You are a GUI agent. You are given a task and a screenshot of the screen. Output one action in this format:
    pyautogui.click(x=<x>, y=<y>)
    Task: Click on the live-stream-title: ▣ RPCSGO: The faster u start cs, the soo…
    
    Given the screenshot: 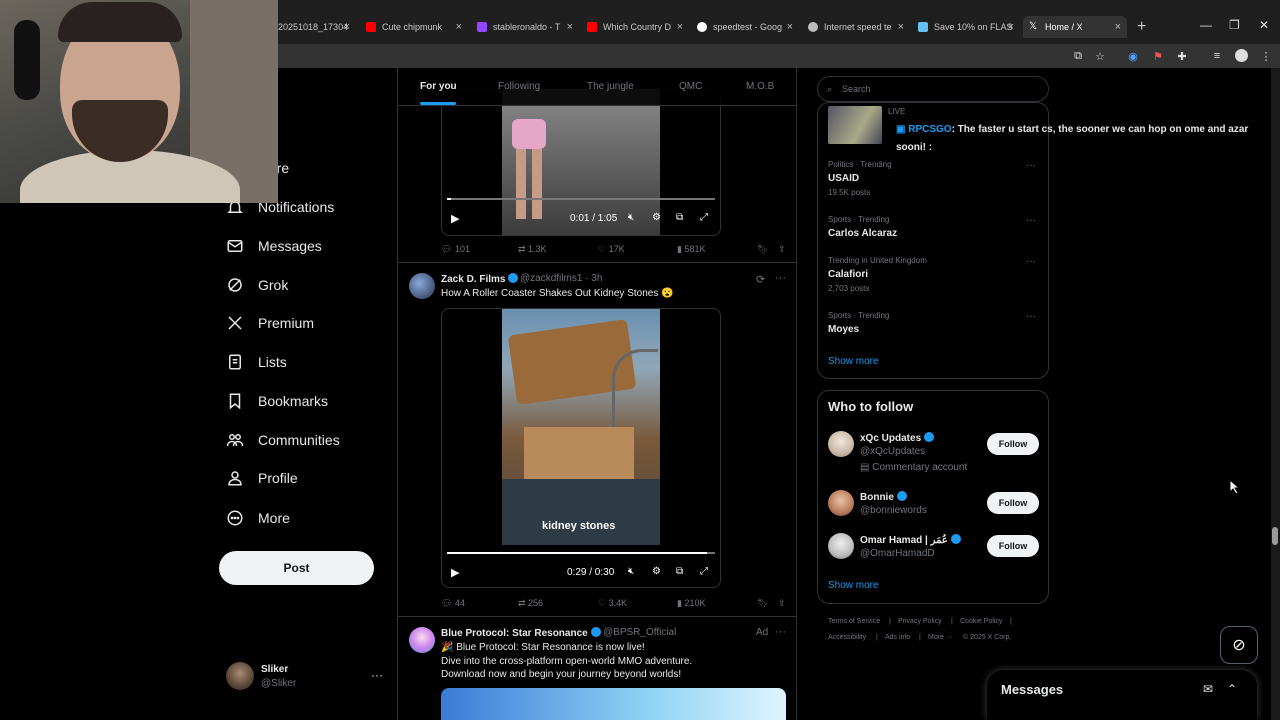 What is the action you would take?
    pyautogui.click(x=1076, y=139)
    